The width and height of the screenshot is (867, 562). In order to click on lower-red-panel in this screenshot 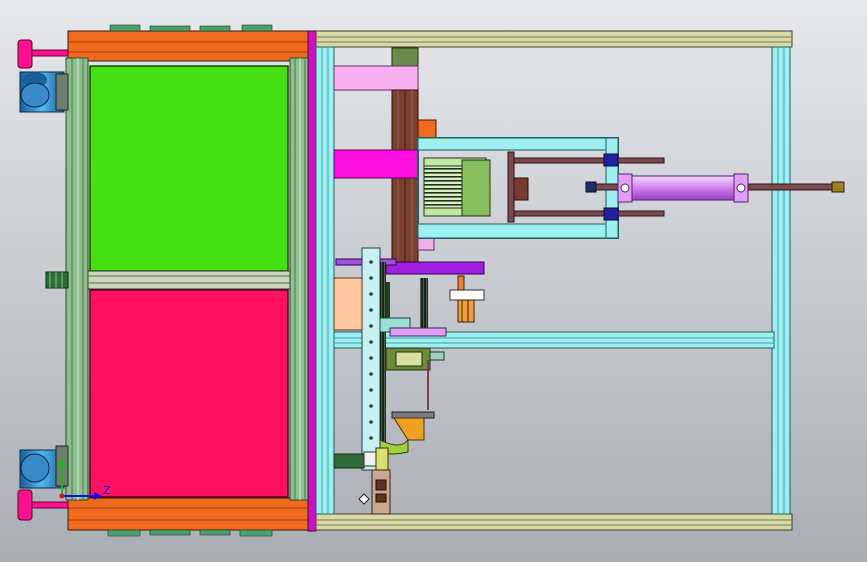, I will do `click(189, 393)`.